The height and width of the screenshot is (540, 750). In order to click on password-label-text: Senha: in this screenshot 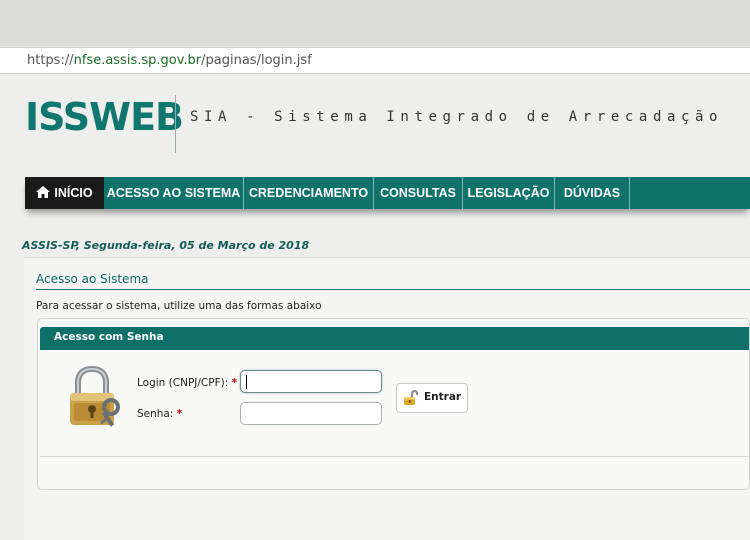, I will do `click(155, 414)`.